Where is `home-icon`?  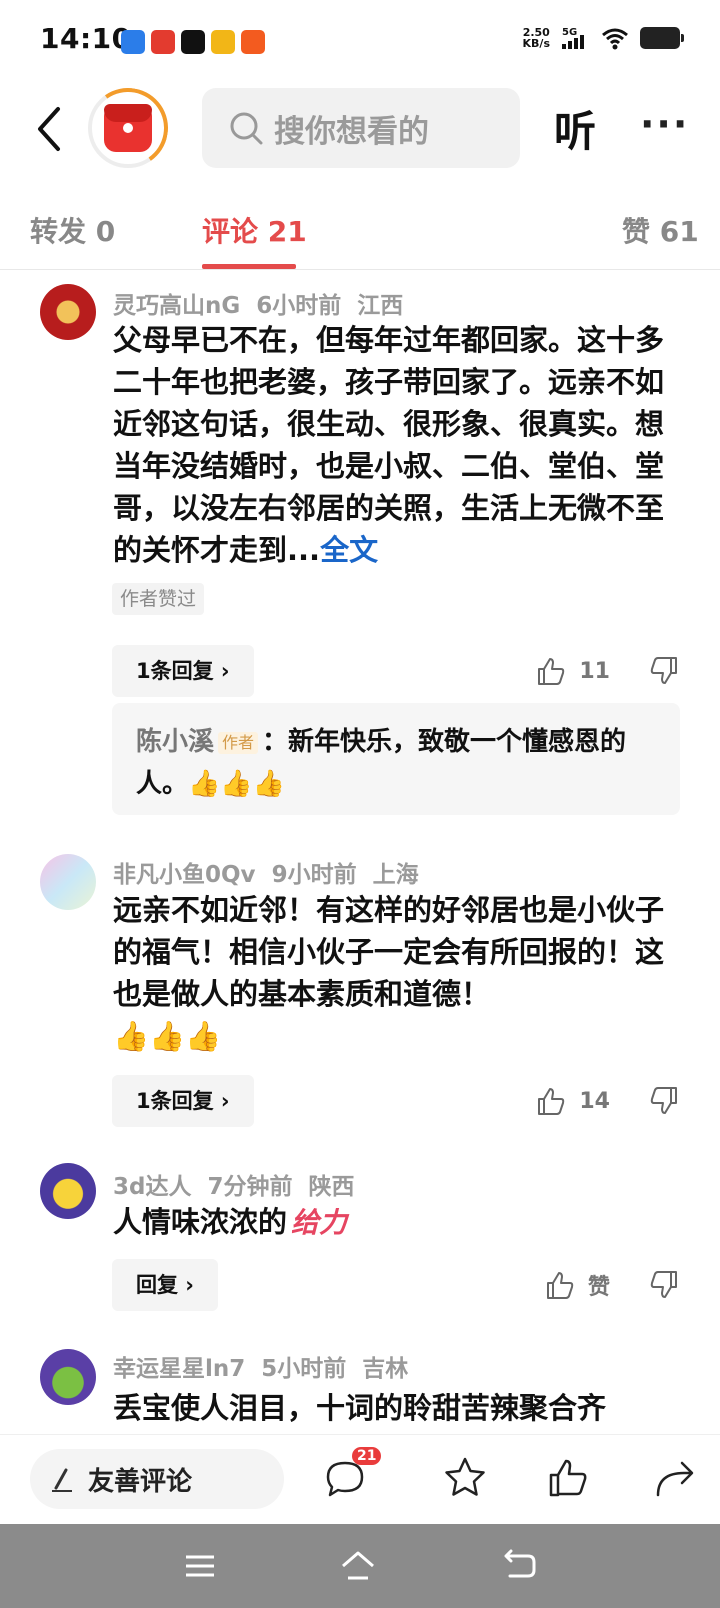 home-icon is located at coordinates (358, 1566).